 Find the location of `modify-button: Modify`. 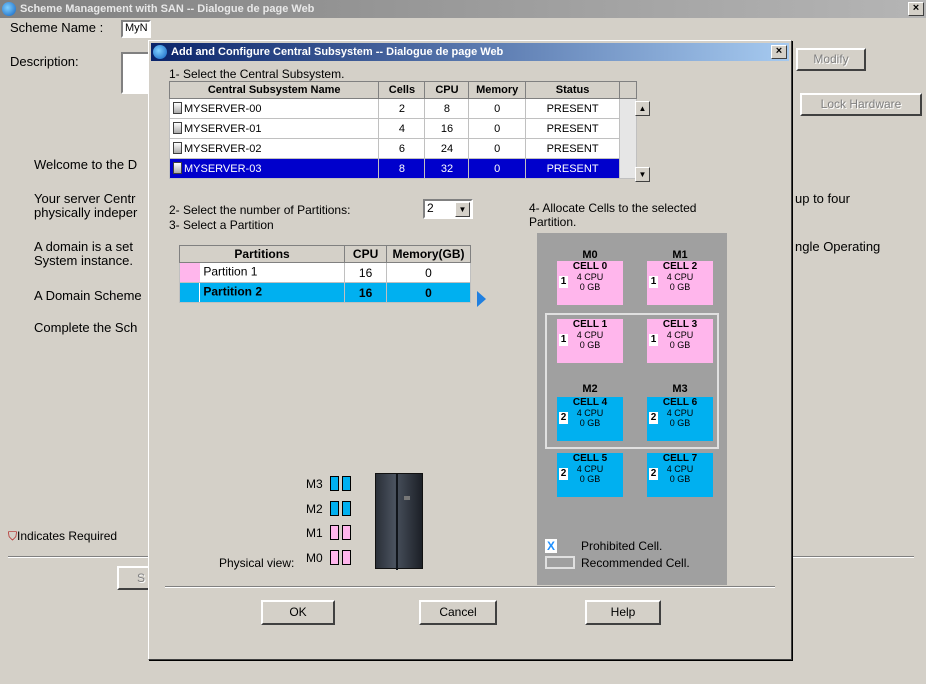

modify-button: Modify is located at coordinates (831, 59).